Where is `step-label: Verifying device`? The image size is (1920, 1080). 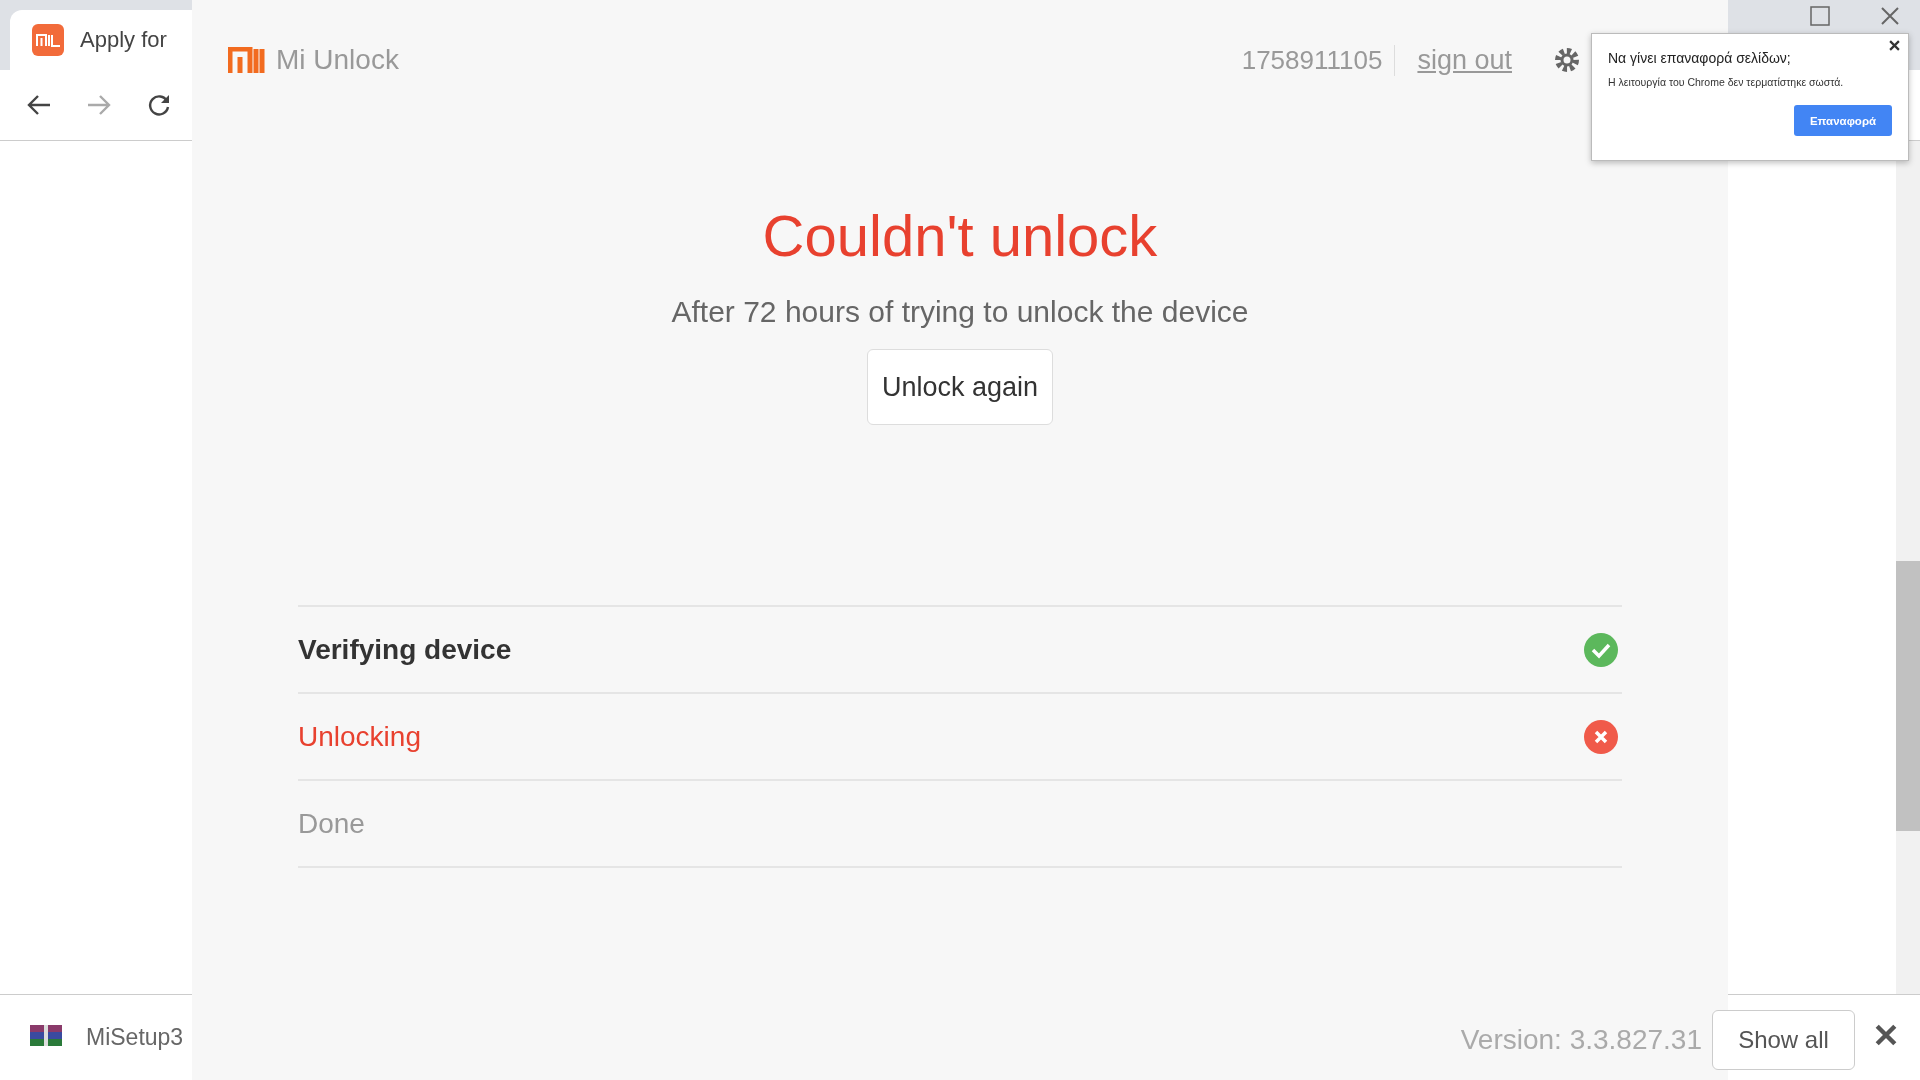
step-label: Verifying device is located at coordinates (405, 649).